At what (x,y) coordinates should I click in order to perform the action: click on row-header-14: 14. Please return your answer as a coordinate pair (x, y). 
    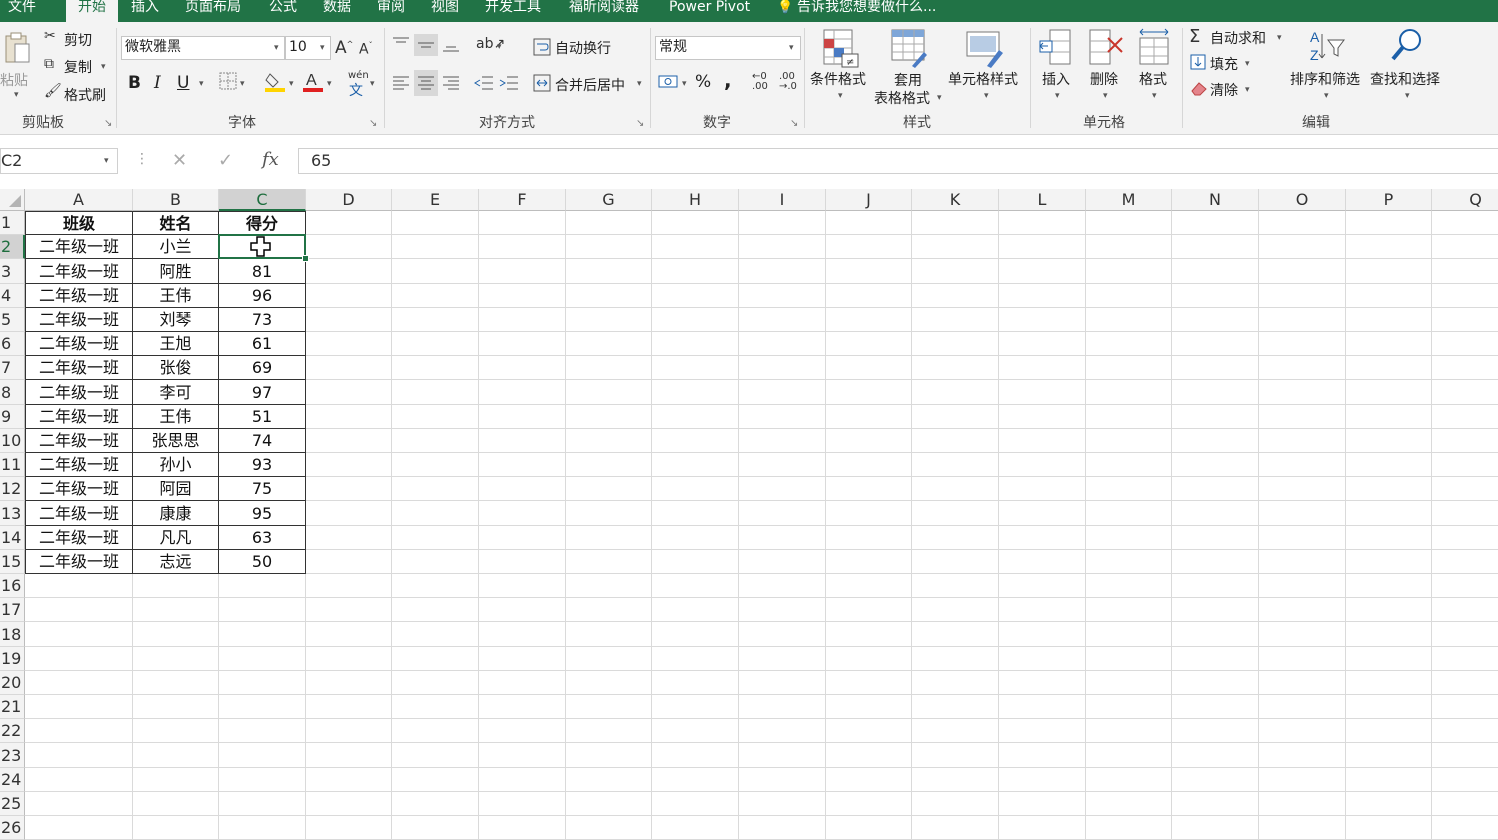
    Looking at the image, I should click on (12, 538).